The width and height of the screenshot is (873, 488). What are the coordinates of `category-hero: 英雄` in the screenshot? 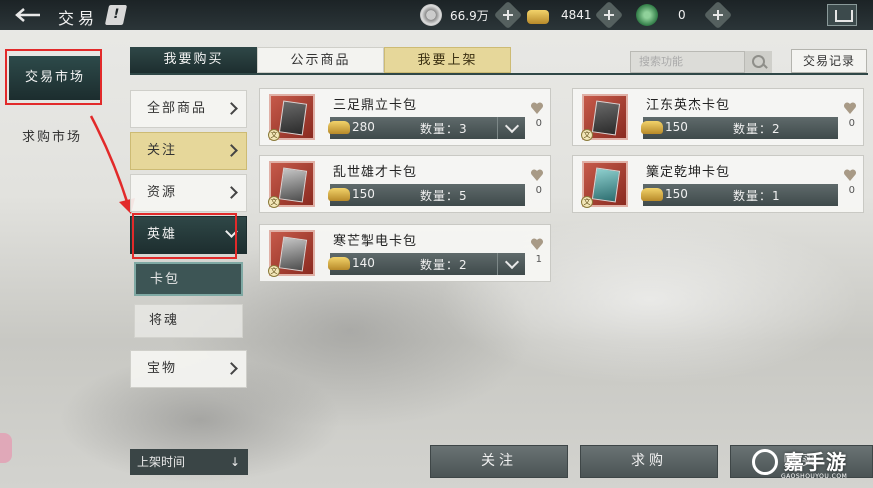 It's located at (188, 235).